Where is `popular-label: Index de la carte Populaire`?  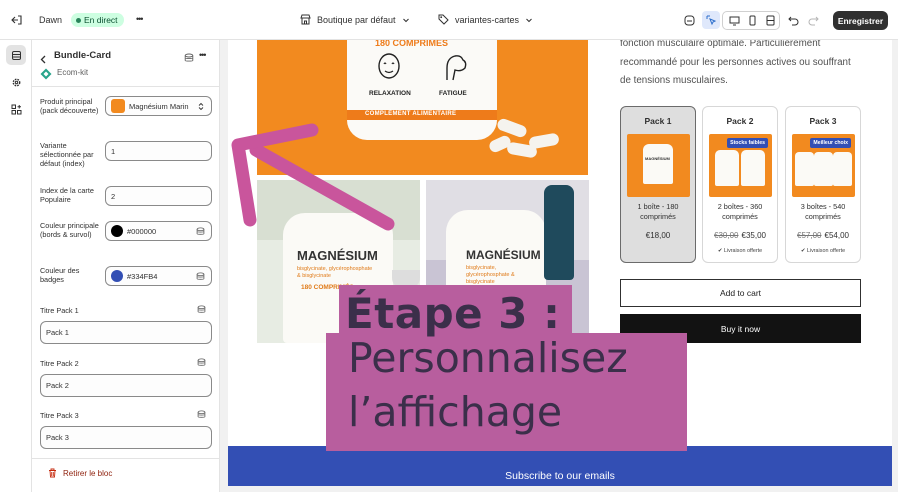 popular-label: Index de la carte Populaire is located at coordinates (67, 195).